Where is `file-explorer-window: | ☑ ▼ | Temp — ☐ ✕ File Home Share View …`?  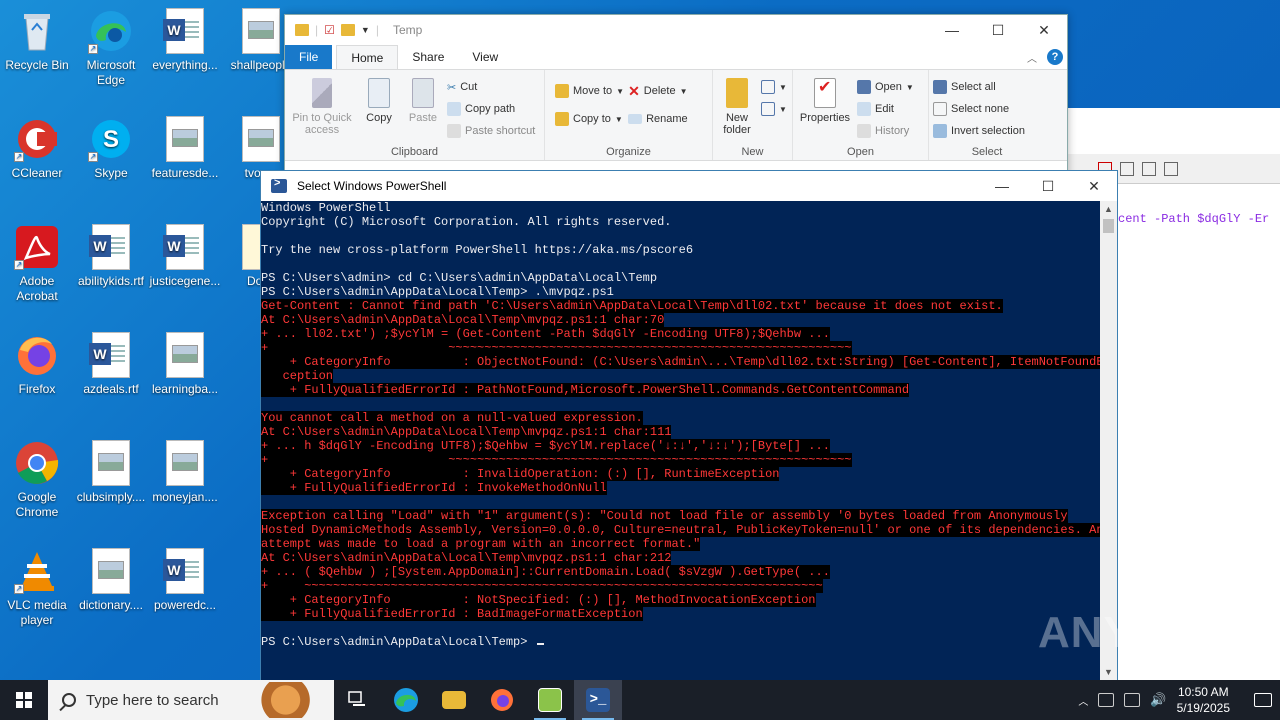
file-explorer-window: | ☑ ▼ | Temp — ☐ ✕ File Home Share View … is located at coordinates (676, 99).